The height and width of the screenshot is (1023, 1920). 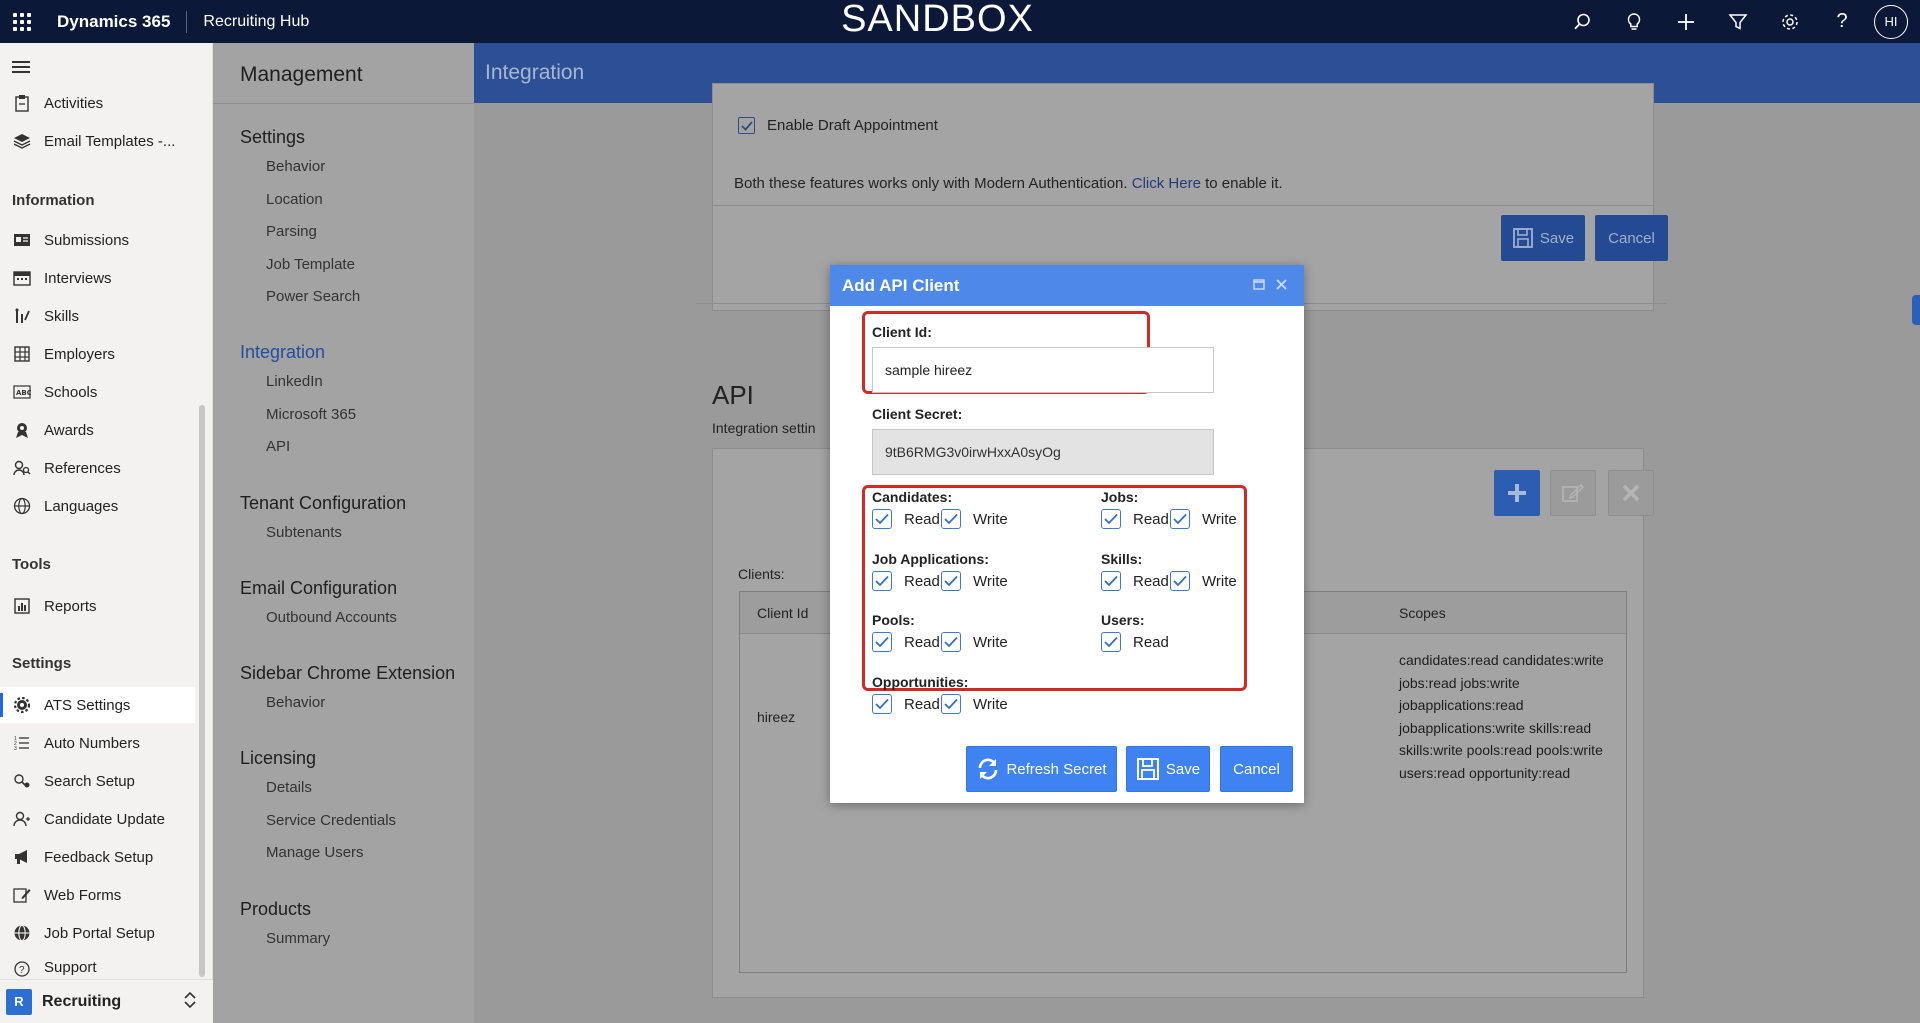 I want to click on mgmt-link-details: Details, so click(x=289, y=787).